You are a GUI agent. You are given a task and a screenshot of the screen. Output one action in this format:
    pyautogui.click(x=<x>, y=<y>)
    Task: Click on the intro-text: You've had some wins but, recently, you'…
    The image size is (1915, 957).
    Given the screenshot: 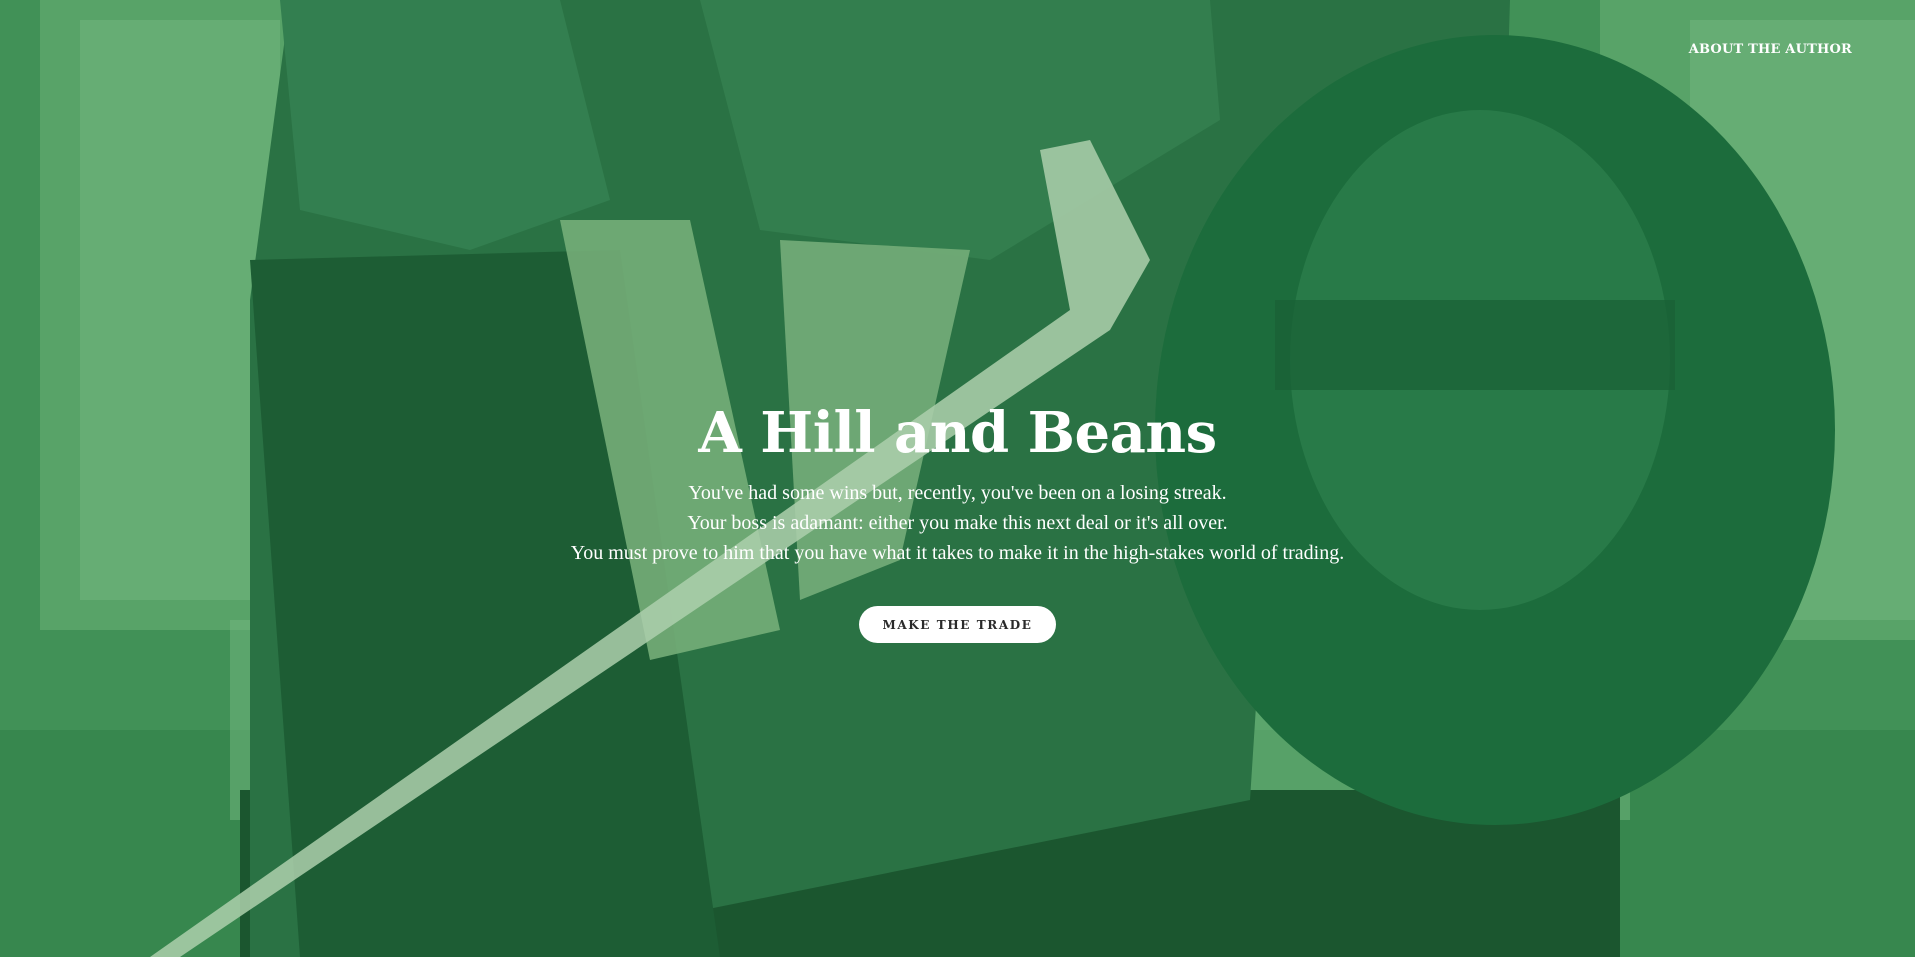 What is the action you would take?
    pyautogui.click(x=957, y=523)
    